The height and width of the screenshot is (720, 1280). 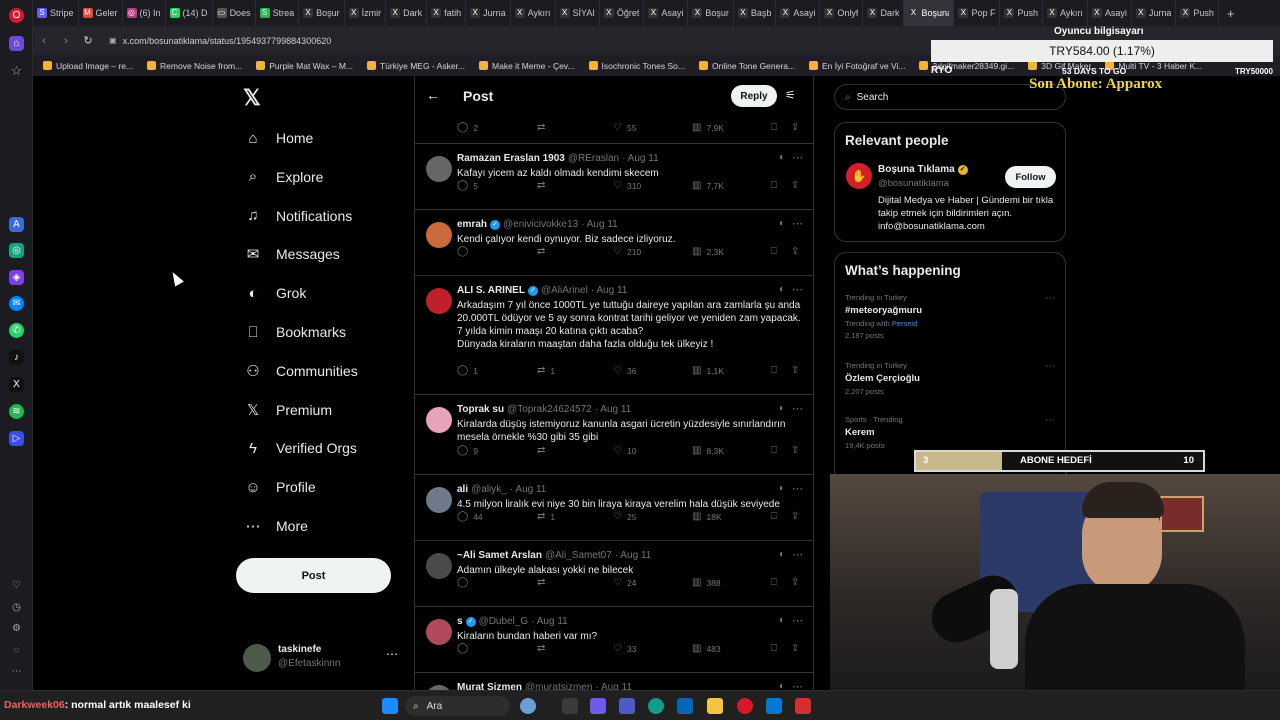 I want to click on reply-tweet: Murat Sizmen@muratsizmen· Aug 11◐⋯◯⇄♡▥⎕⇪, so click(x=614, y=681).